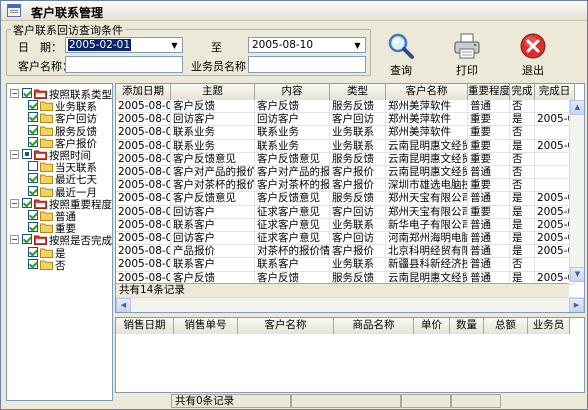 The image size is (588, 410). I want to click on tree-group-node: − 按照时间, so click(59, 155).